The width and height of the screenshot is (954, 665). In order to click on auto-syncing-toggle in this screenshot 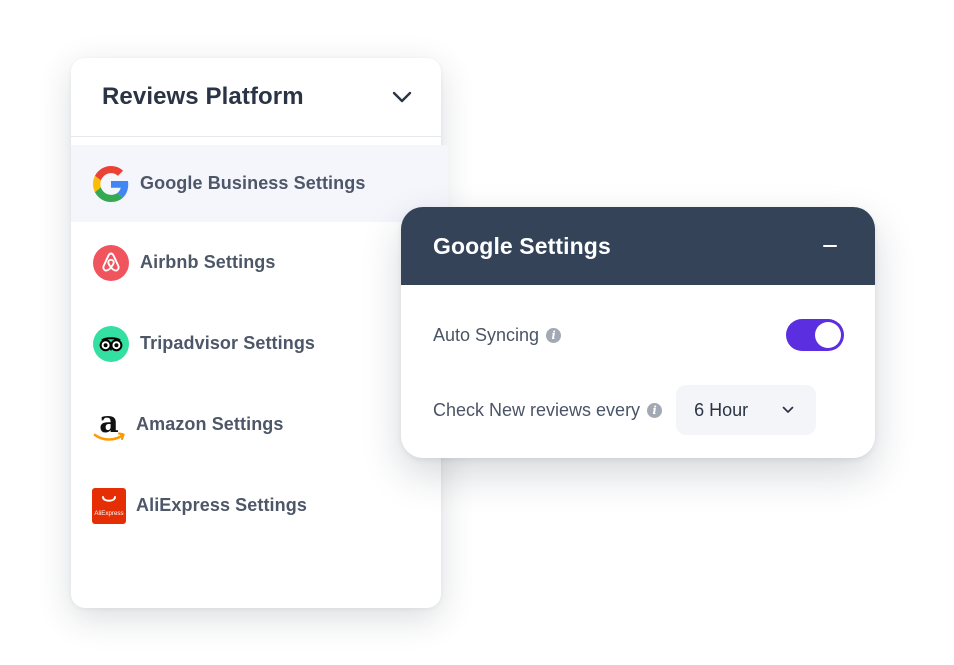, I will do `click(815, 335)`.